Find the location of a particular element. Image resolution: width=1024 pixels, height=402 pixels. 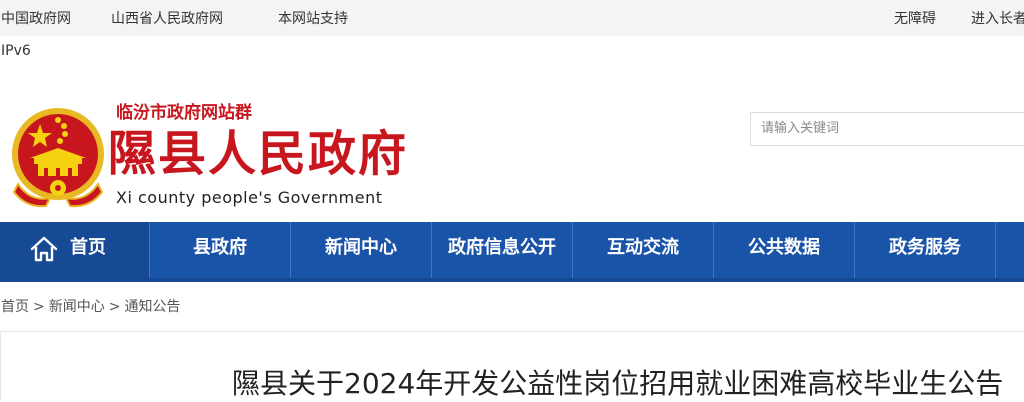

link-accessibility: 无障碍 is located at coordinates (915, 18).